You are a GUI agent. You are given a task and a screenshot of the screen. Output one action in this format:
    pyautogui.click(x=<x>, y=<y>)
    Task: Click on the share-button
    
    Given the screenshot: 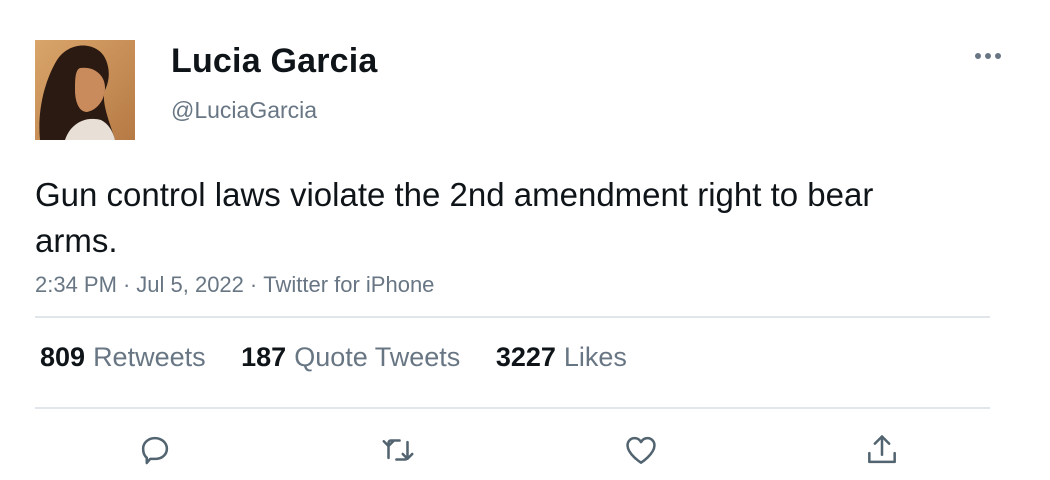 What is the action you would take?
    pyautogui.click(x=882, y=450)
    